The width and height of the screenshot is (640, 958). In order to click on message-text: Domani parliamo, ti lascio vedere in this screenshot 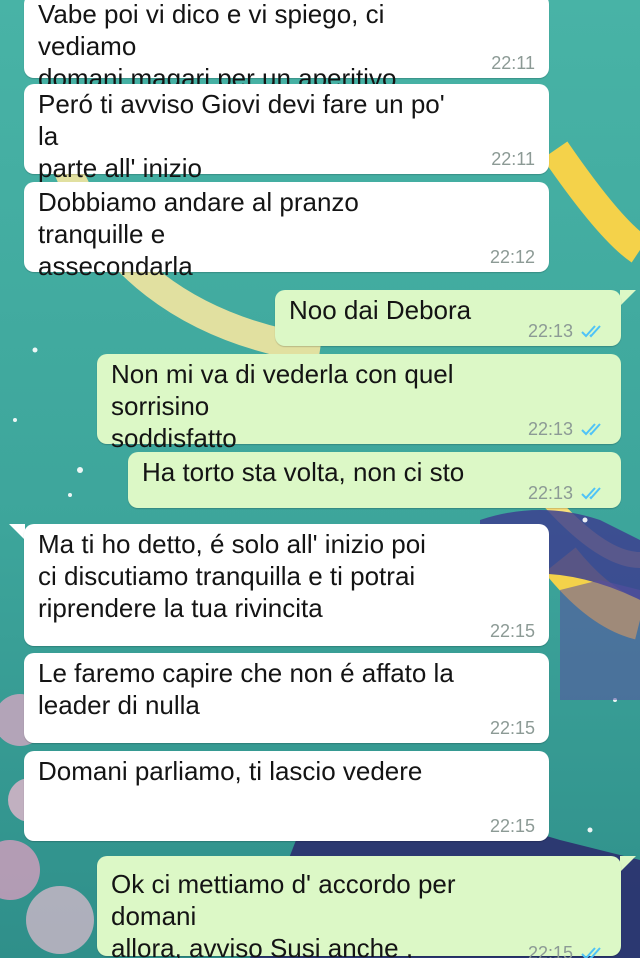, I will do `click(230, 771)`.